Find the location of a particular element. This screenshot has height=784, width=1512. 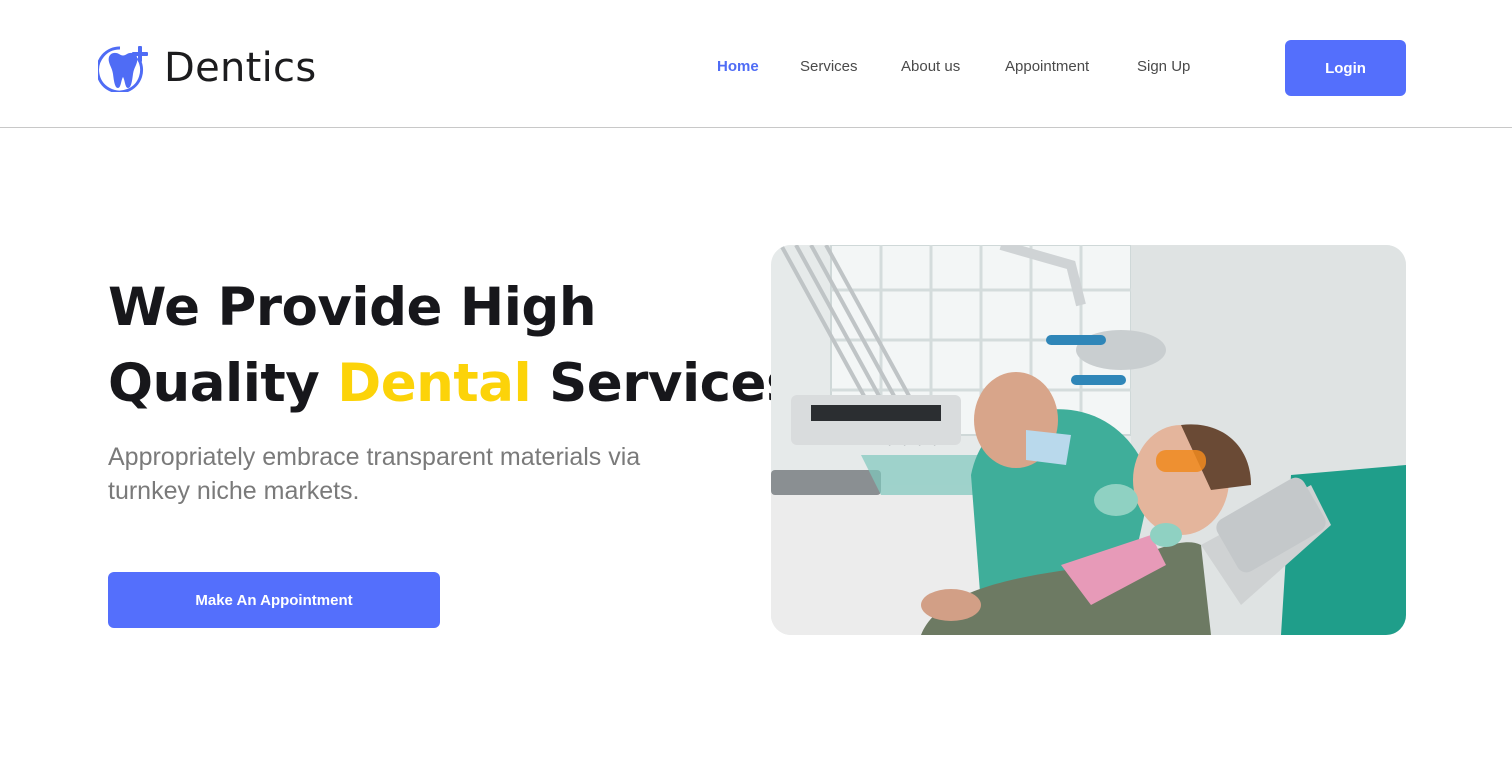

hero-title-line1: We Provide High is located at coordinates (352, 307).